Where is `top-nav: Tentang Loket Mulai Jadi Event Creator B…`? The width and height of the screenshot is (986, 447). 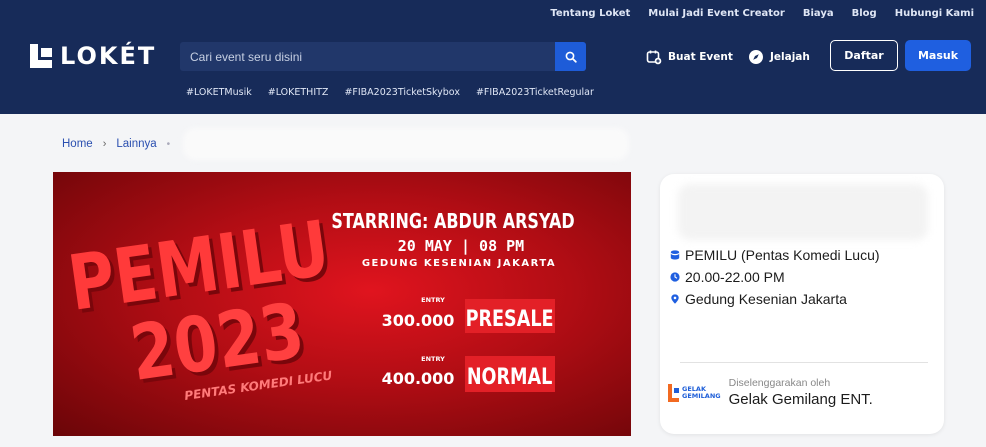 top-nav: Tentang Loket Mulai Jadi Event Creator B… is located at coordinates (762, 13).